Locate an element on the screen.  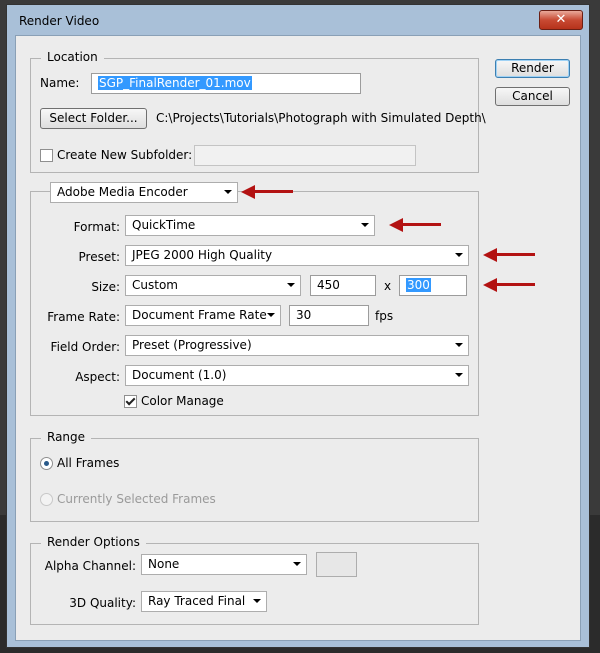
size-select: Custom is located at coordinates (213, 285).